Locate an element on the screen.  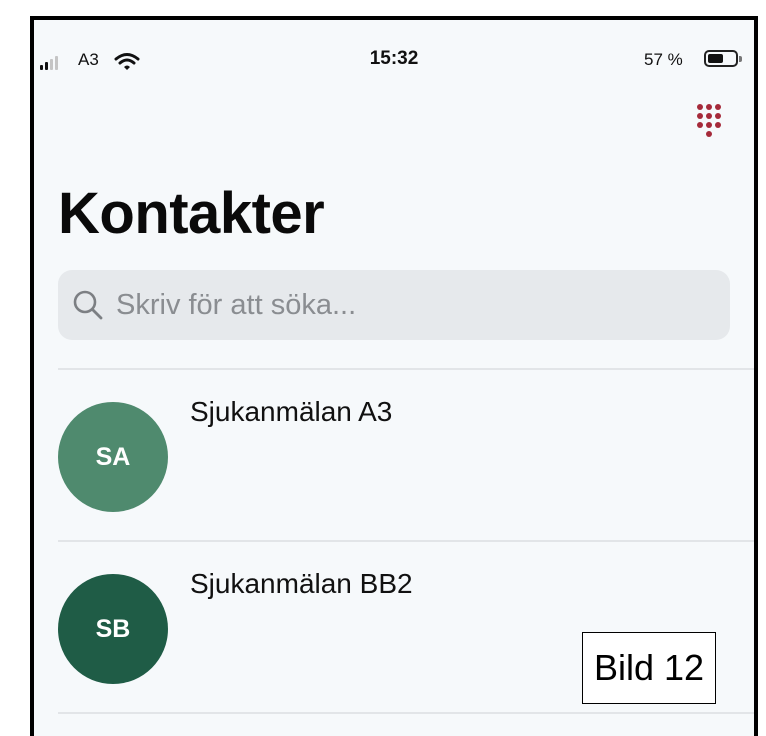
search-icon is located at coordinates (88, 305).